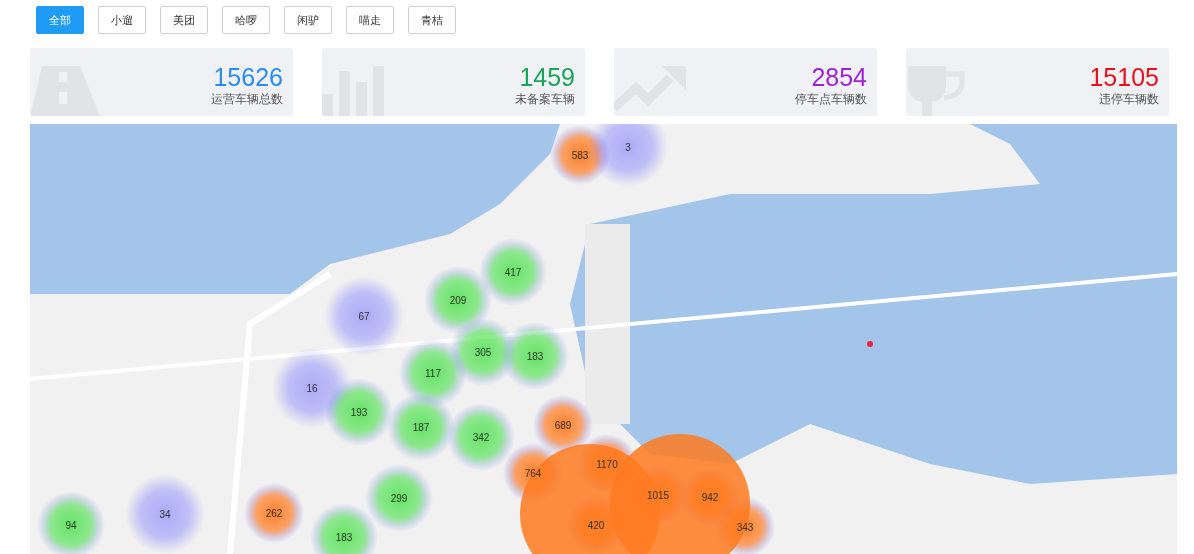  Describe the element at coordinates (563, 425) in the screenshot. I see `cluster-count: 689` at that location.